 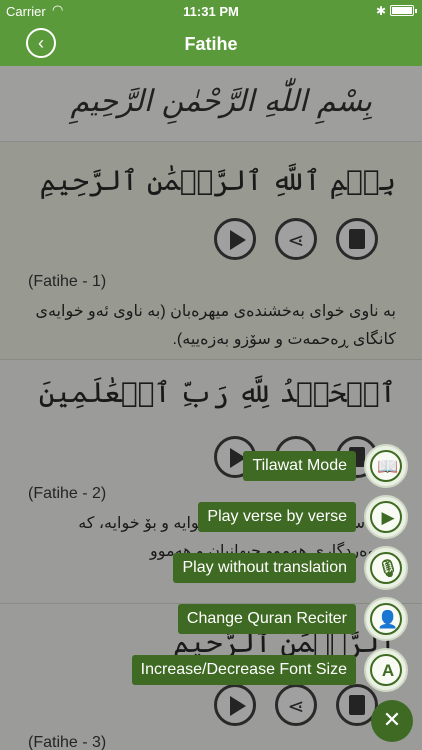 I want to click on fab-button: 🎙, so click(x=386, y=568).